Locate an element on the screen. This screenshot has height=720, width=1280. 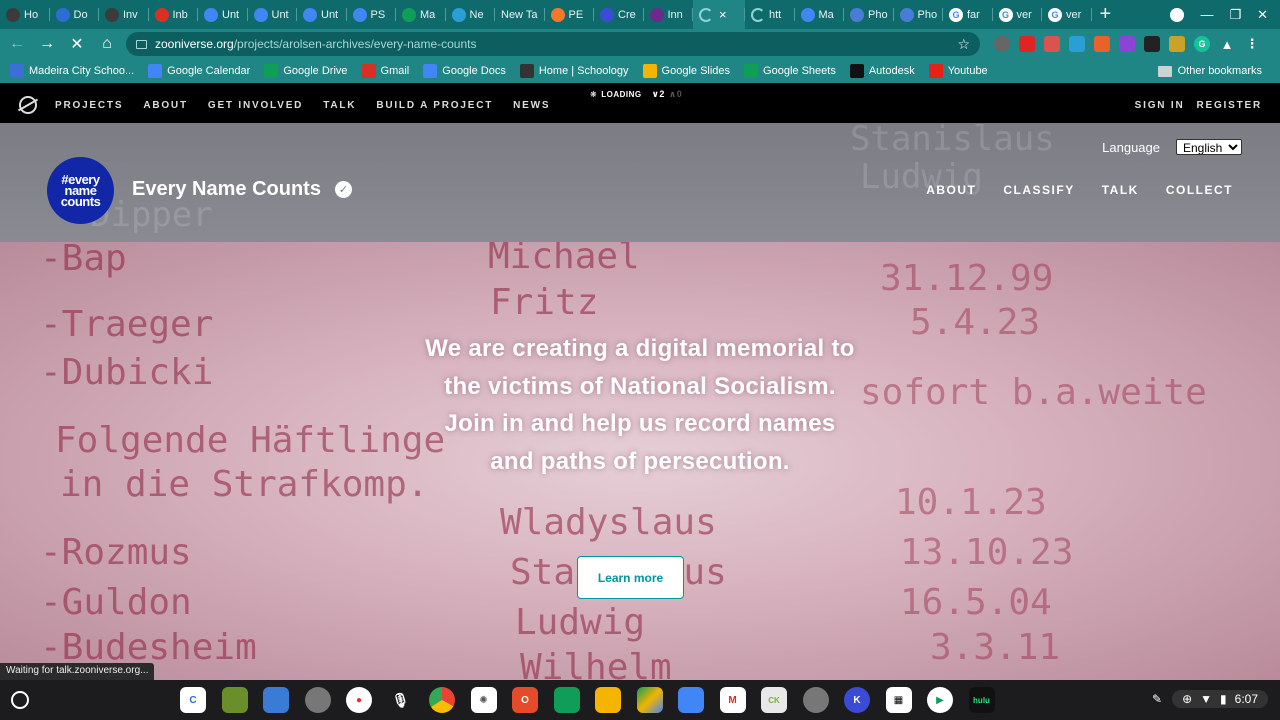
extension-screencast-icon is located at coordinates (1027, 44).